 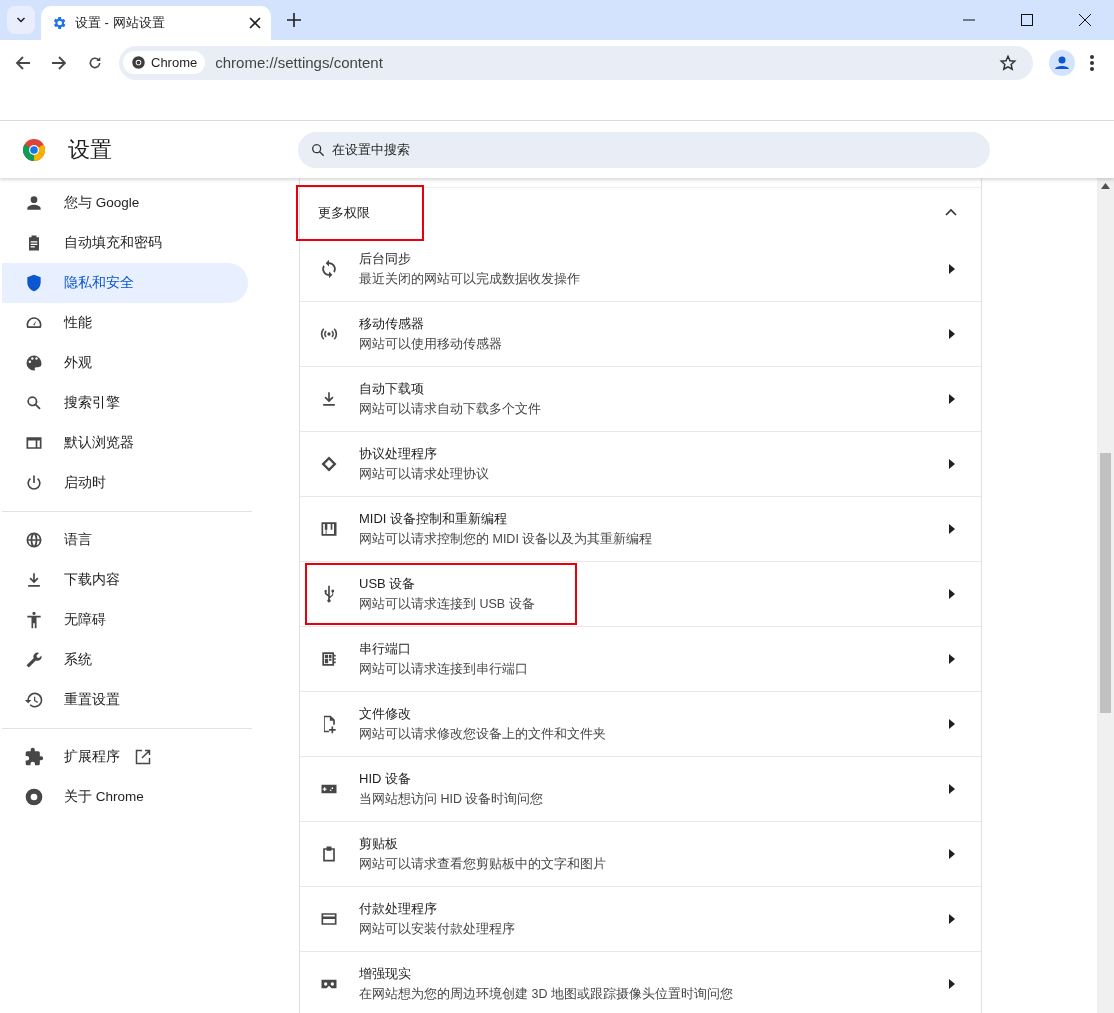 I want to click on forward-arrow-icon, so click(x=59, y=62).